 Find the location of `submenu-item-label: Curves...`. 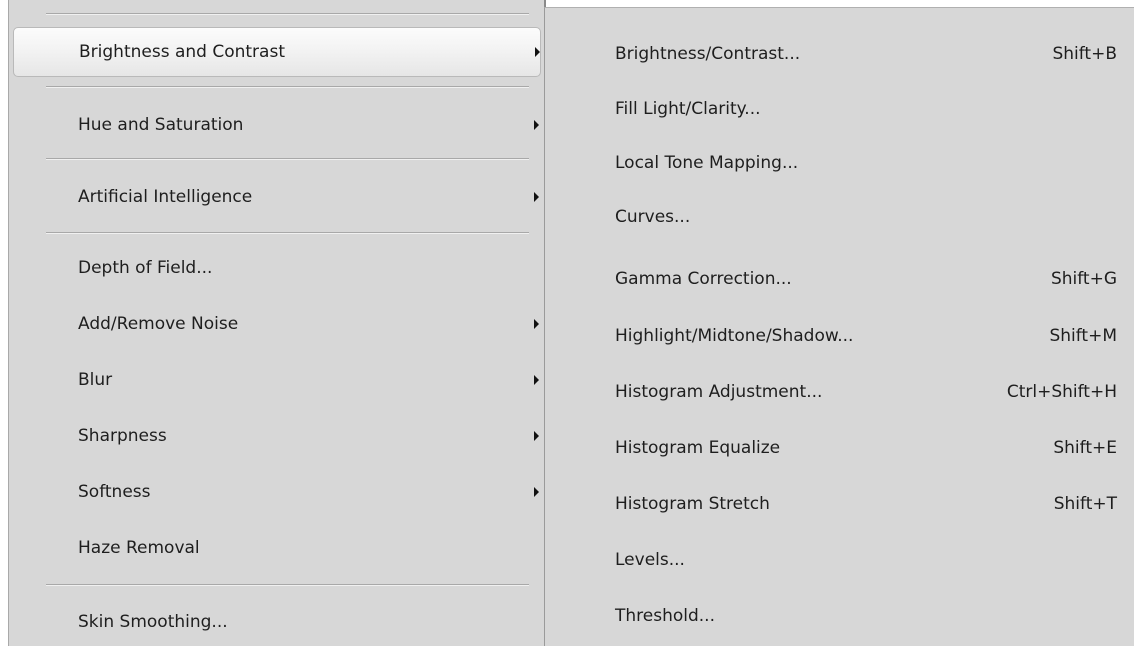

submenu-item-label: Curves... is located at coordinates (653, 217).